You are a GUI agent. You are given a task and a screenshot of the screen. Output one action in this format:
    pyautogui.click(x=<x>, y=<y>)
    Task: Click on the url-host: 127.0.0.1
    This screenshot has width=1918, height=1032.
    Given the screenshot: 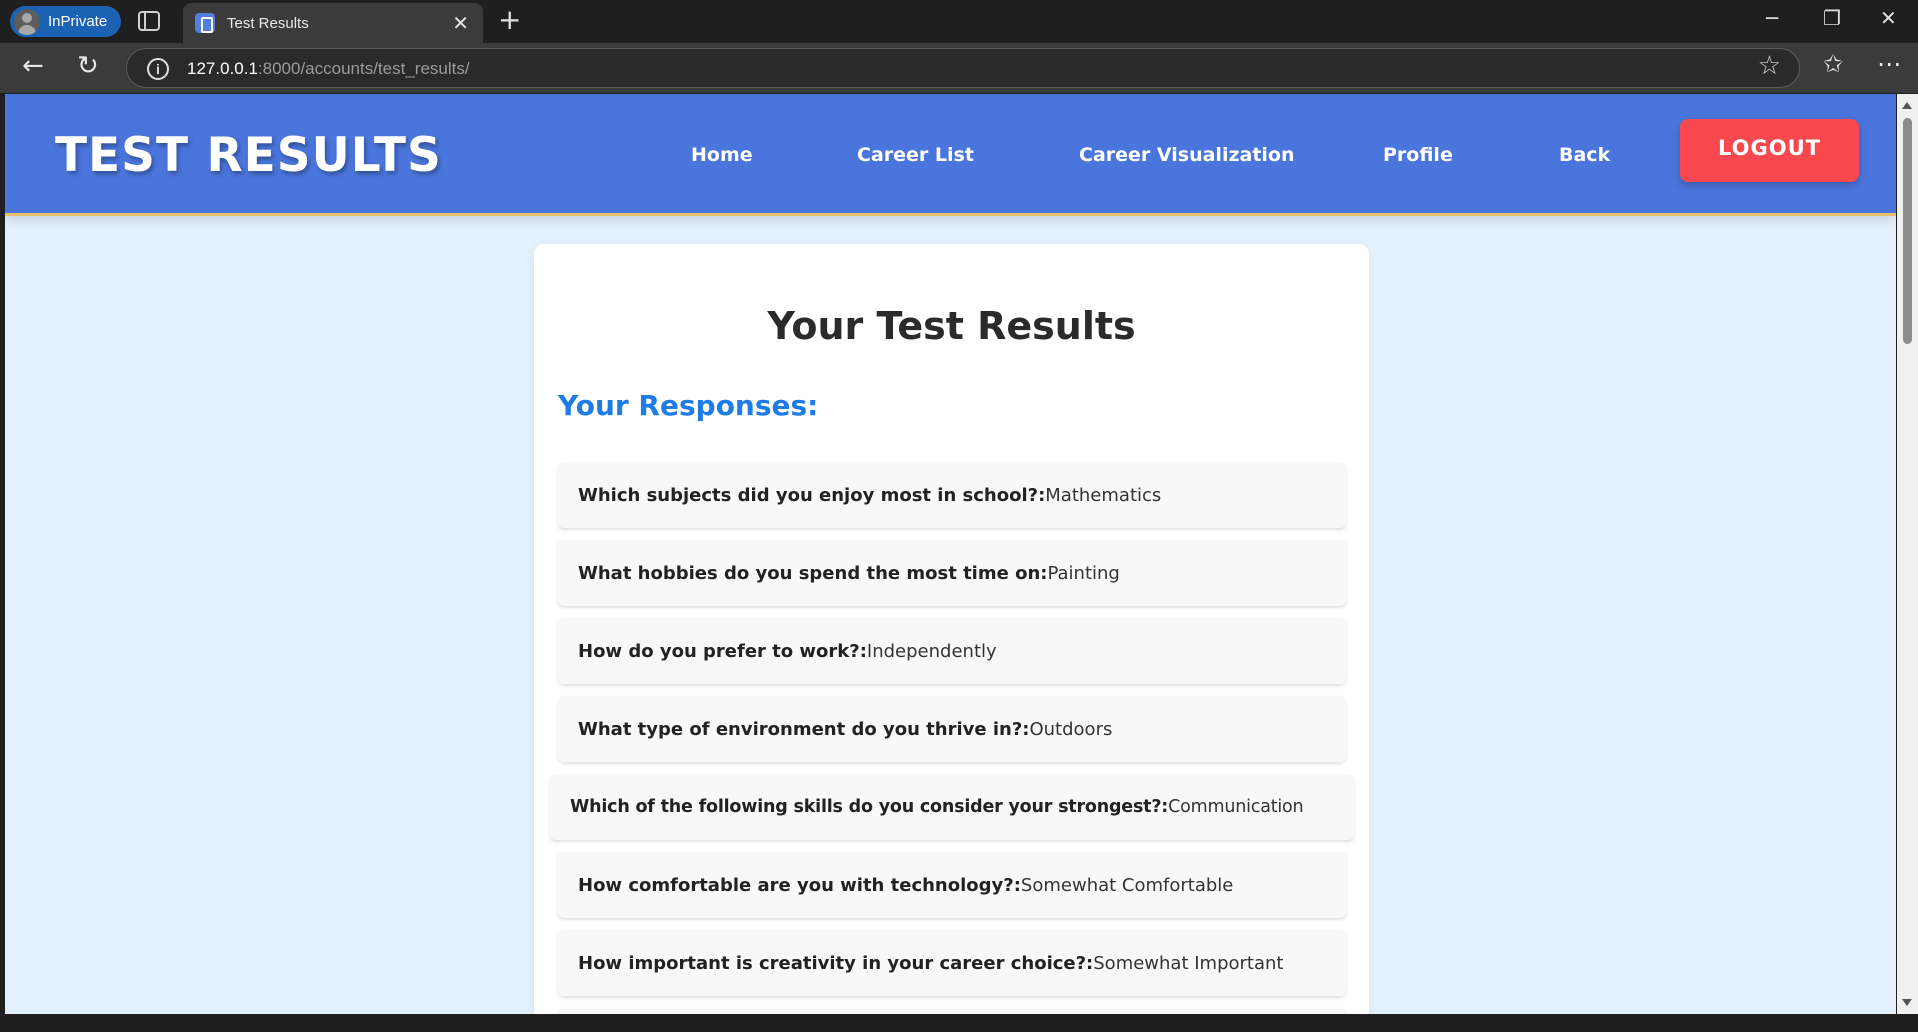 What is the action you would take?
    pyautogui.click(x=222, y=68)
    